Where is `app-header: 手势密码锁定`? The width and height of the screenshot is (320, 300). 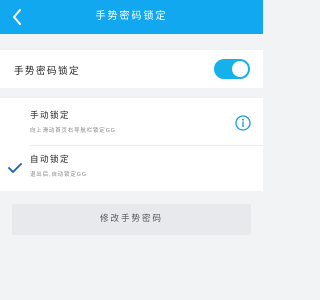 app-header: 手势密码锁定 is located at coordinates (131, 17).